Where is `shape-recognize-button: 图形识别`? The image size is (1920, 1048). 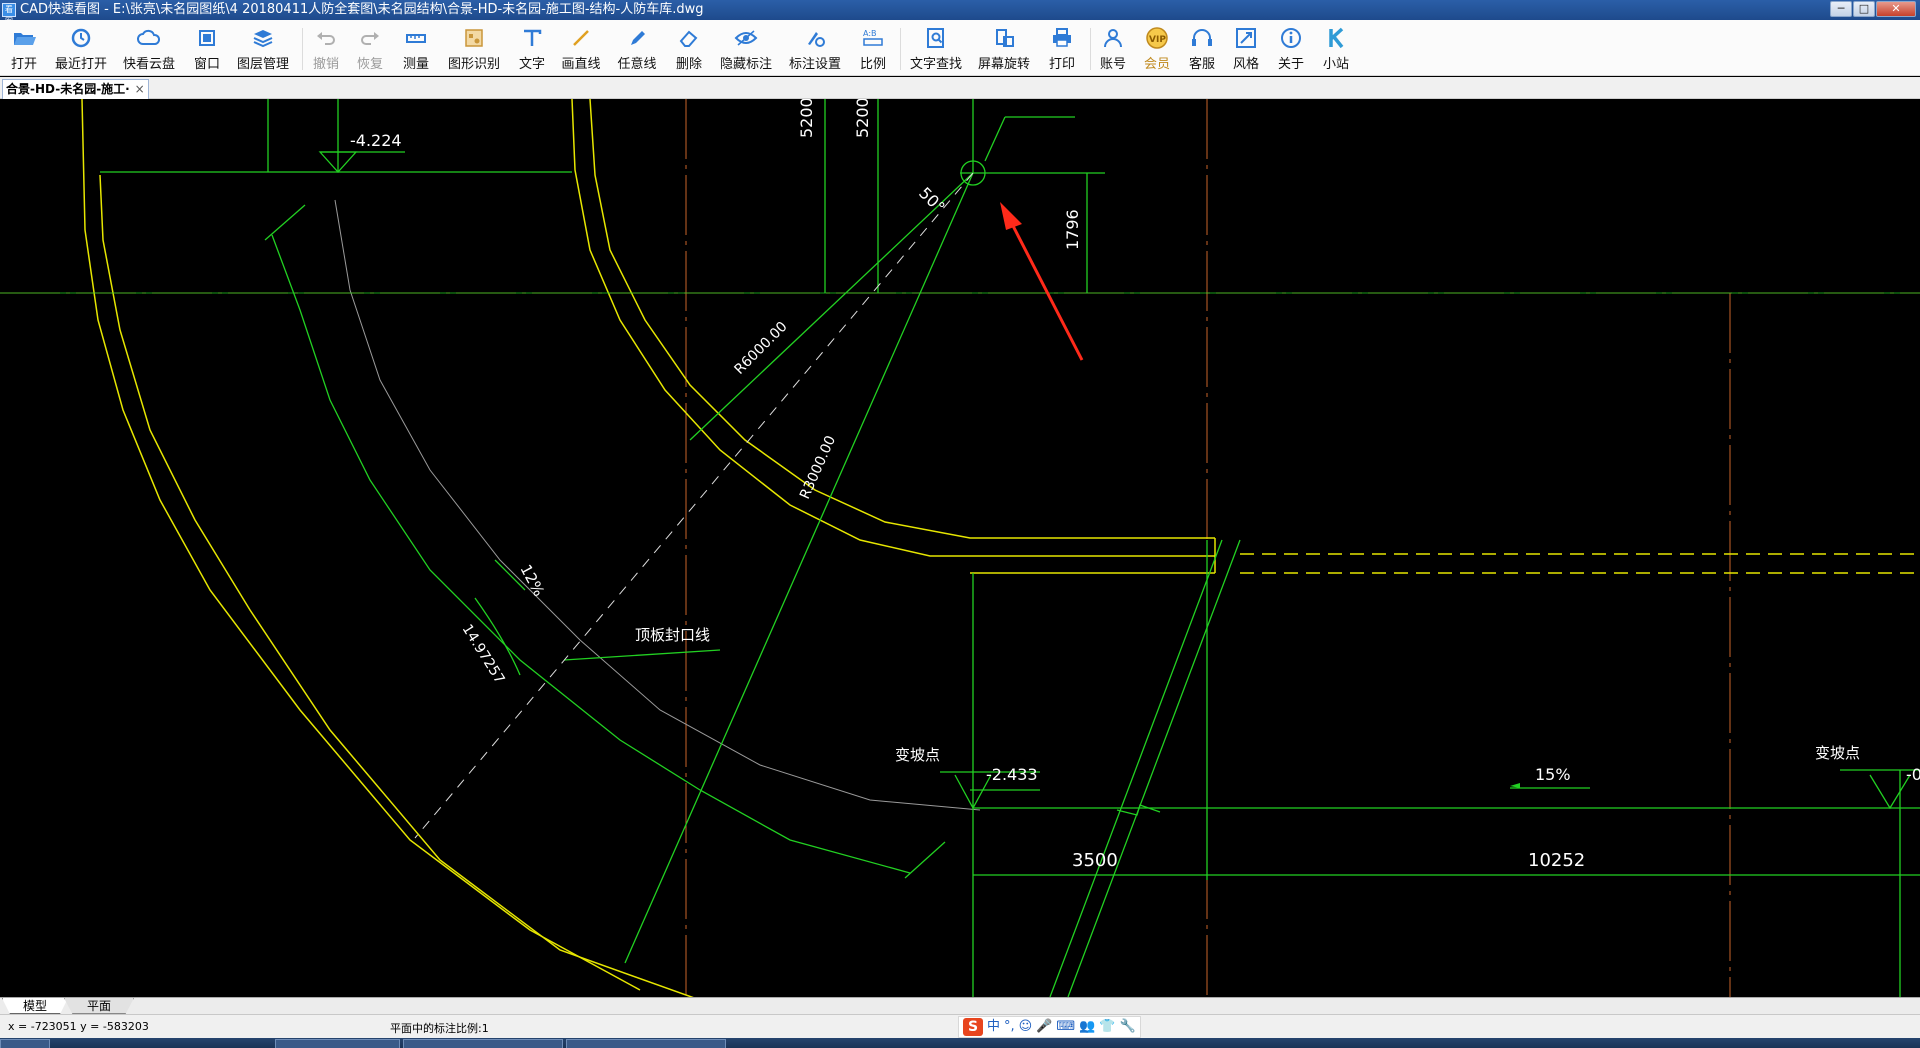
shape-recognize-button: 图形识别 is located at coordinates (474, 50).